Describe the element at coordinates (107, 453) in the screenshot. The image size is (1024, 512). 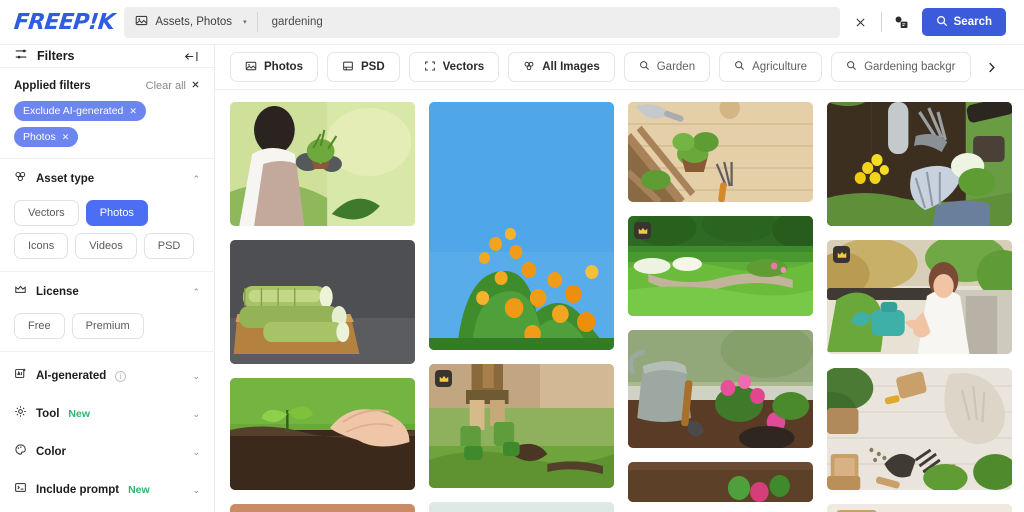
I see `color-header: Color ⌄` at that location.